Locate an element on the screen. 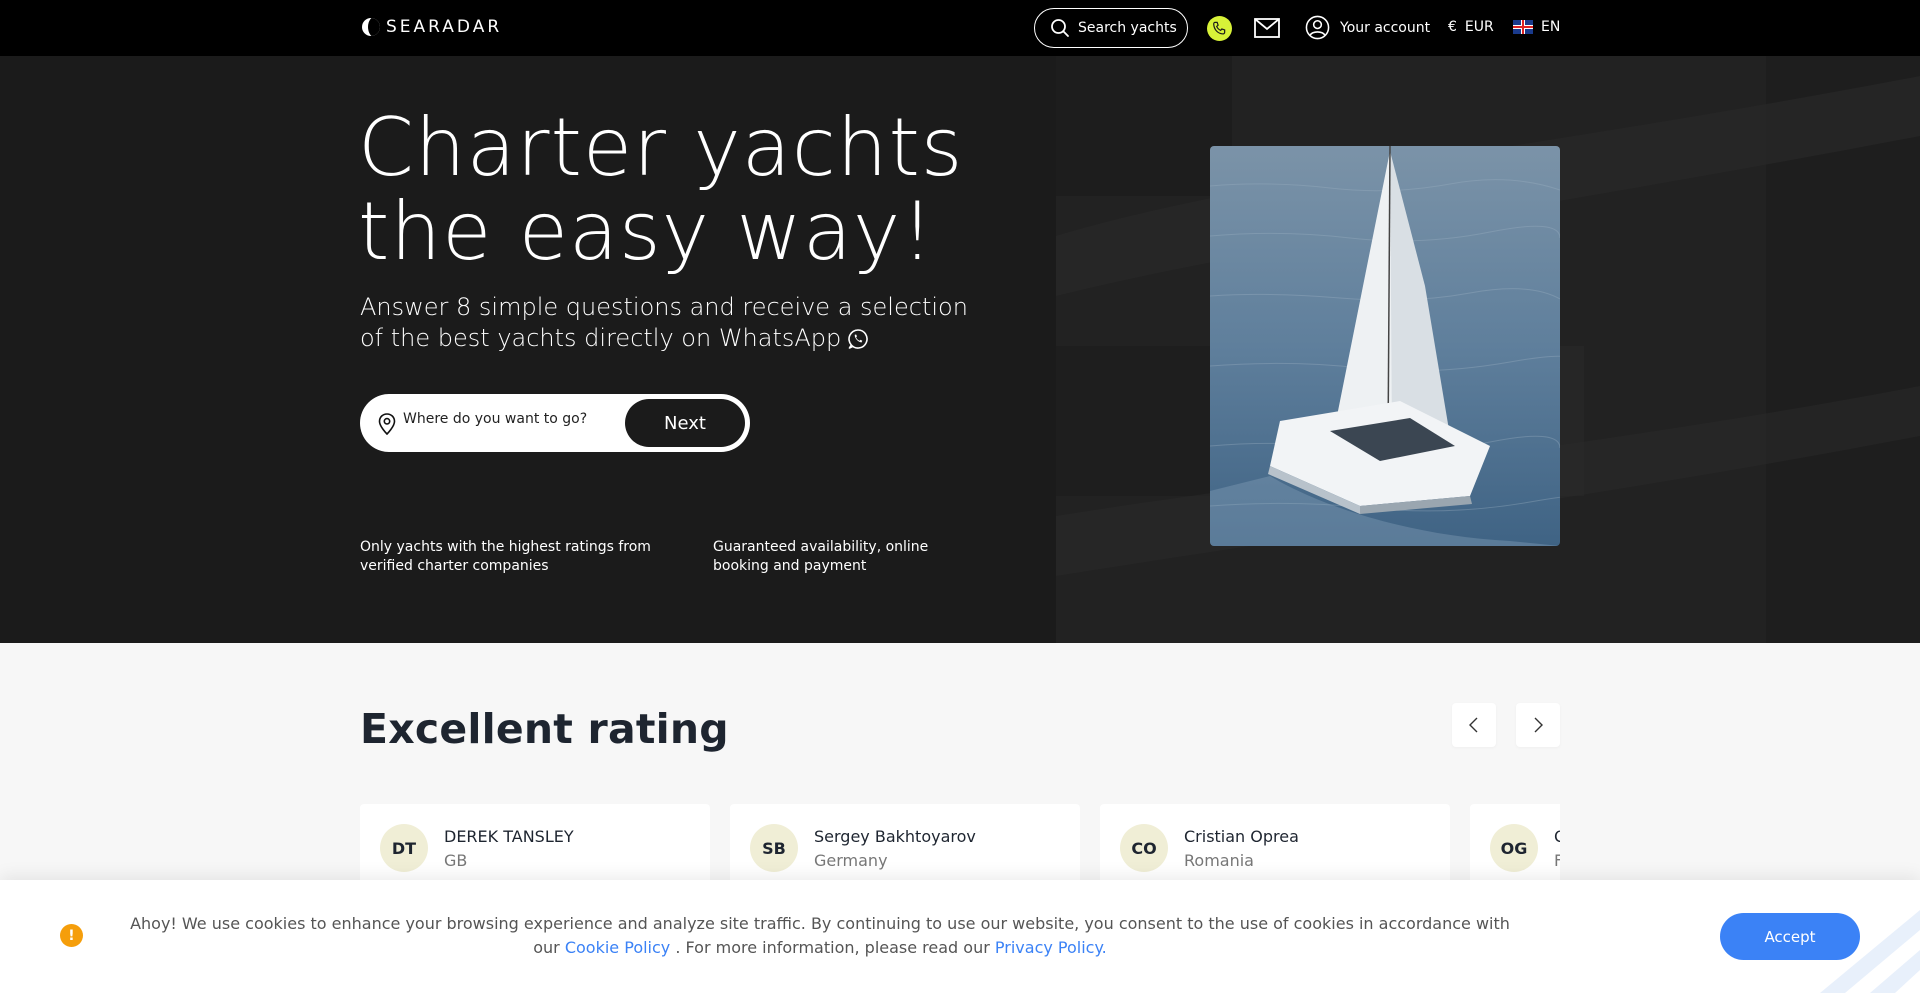 The height and width of the screenshot is (993, 1920). cookie-banner-decoration is located at coordinates (1870, 951).